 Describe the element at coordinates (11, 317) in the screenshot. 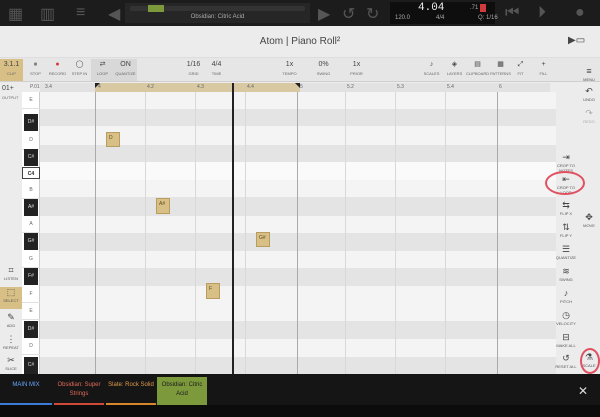

I see `pencil-icon: ✎` at that location.